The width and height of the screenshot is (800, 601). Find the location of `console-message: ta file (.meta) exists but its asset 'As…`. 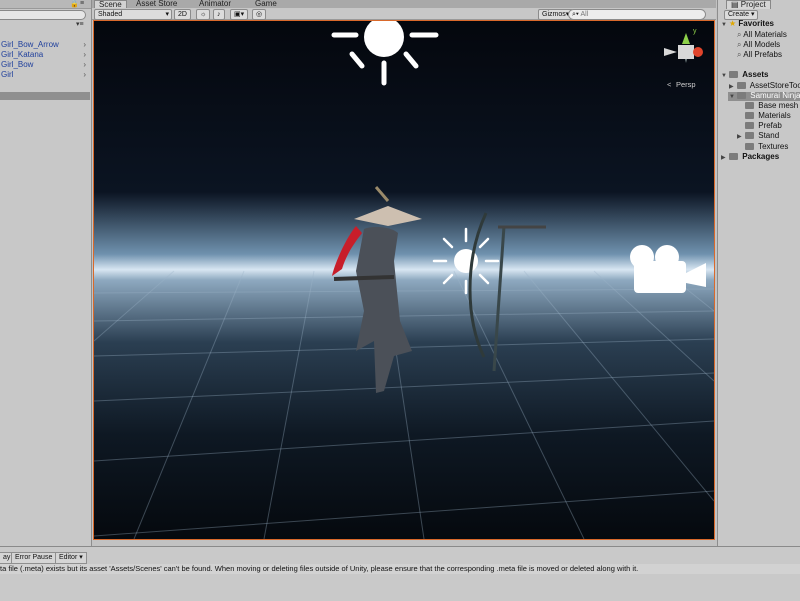

console-message: ta file (.meta) exists but its asset 'As… is located at coordinates (400, 569).